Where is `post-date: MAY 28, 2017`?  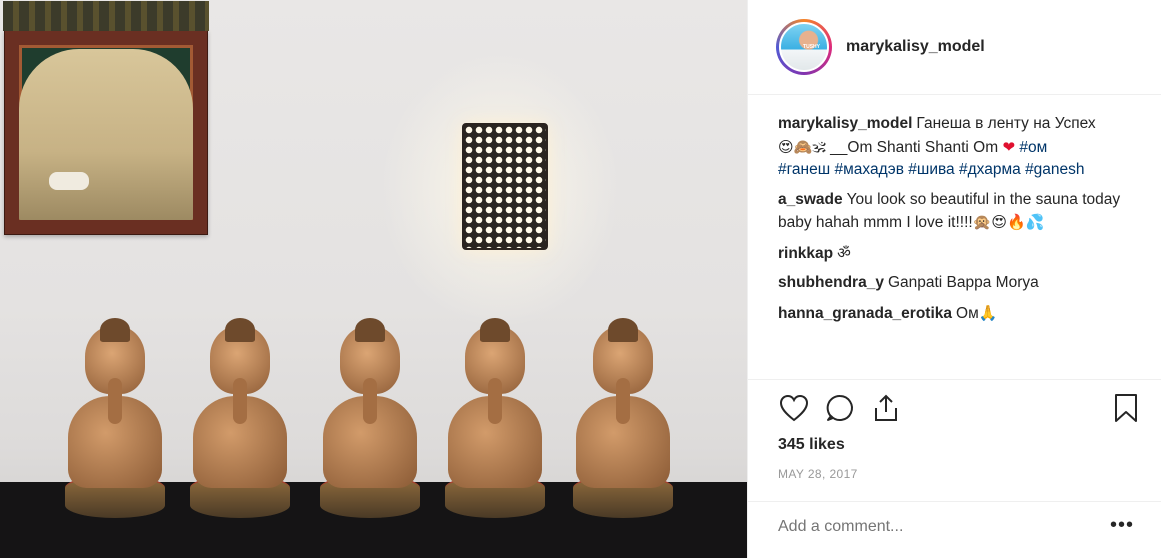
post-date: MAY 28, 2017 is located at coordinates (818, 474).